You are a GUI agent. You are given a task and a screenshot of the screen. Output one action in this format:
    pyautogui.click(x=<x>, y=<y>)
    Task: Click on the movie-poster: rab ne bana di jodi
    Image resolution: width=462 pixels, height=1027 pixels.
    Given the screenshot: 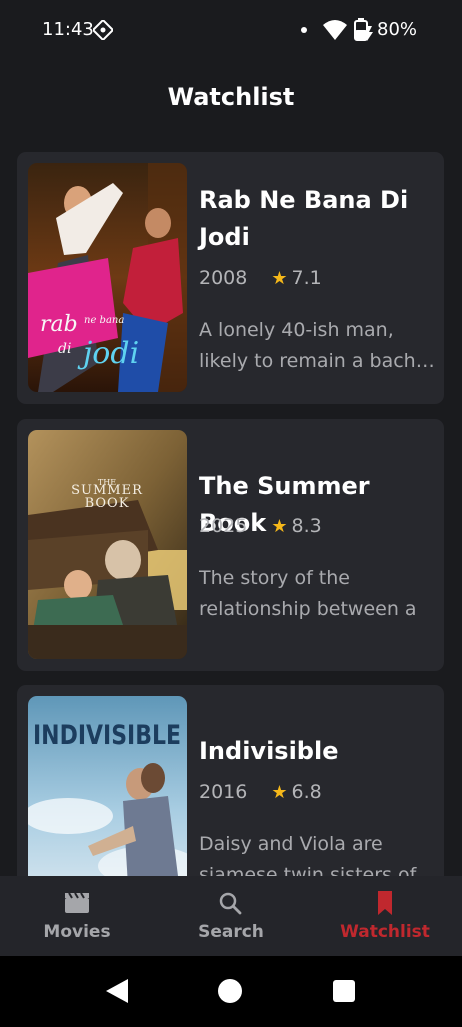 What is the action you would take?
    pyautogui.click(x=107, y=277)
    